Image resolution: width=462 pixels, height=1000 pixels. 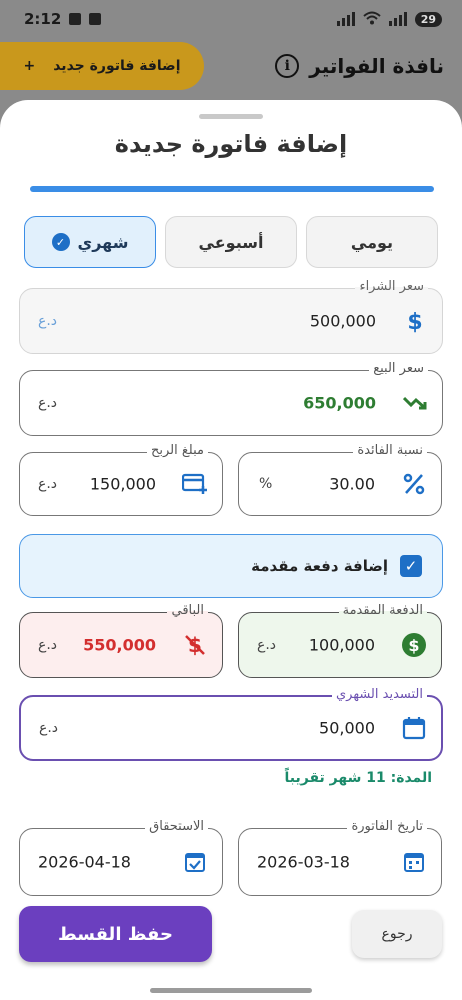 I want to click on dollar-icon: $, so click(x=415, y=321).